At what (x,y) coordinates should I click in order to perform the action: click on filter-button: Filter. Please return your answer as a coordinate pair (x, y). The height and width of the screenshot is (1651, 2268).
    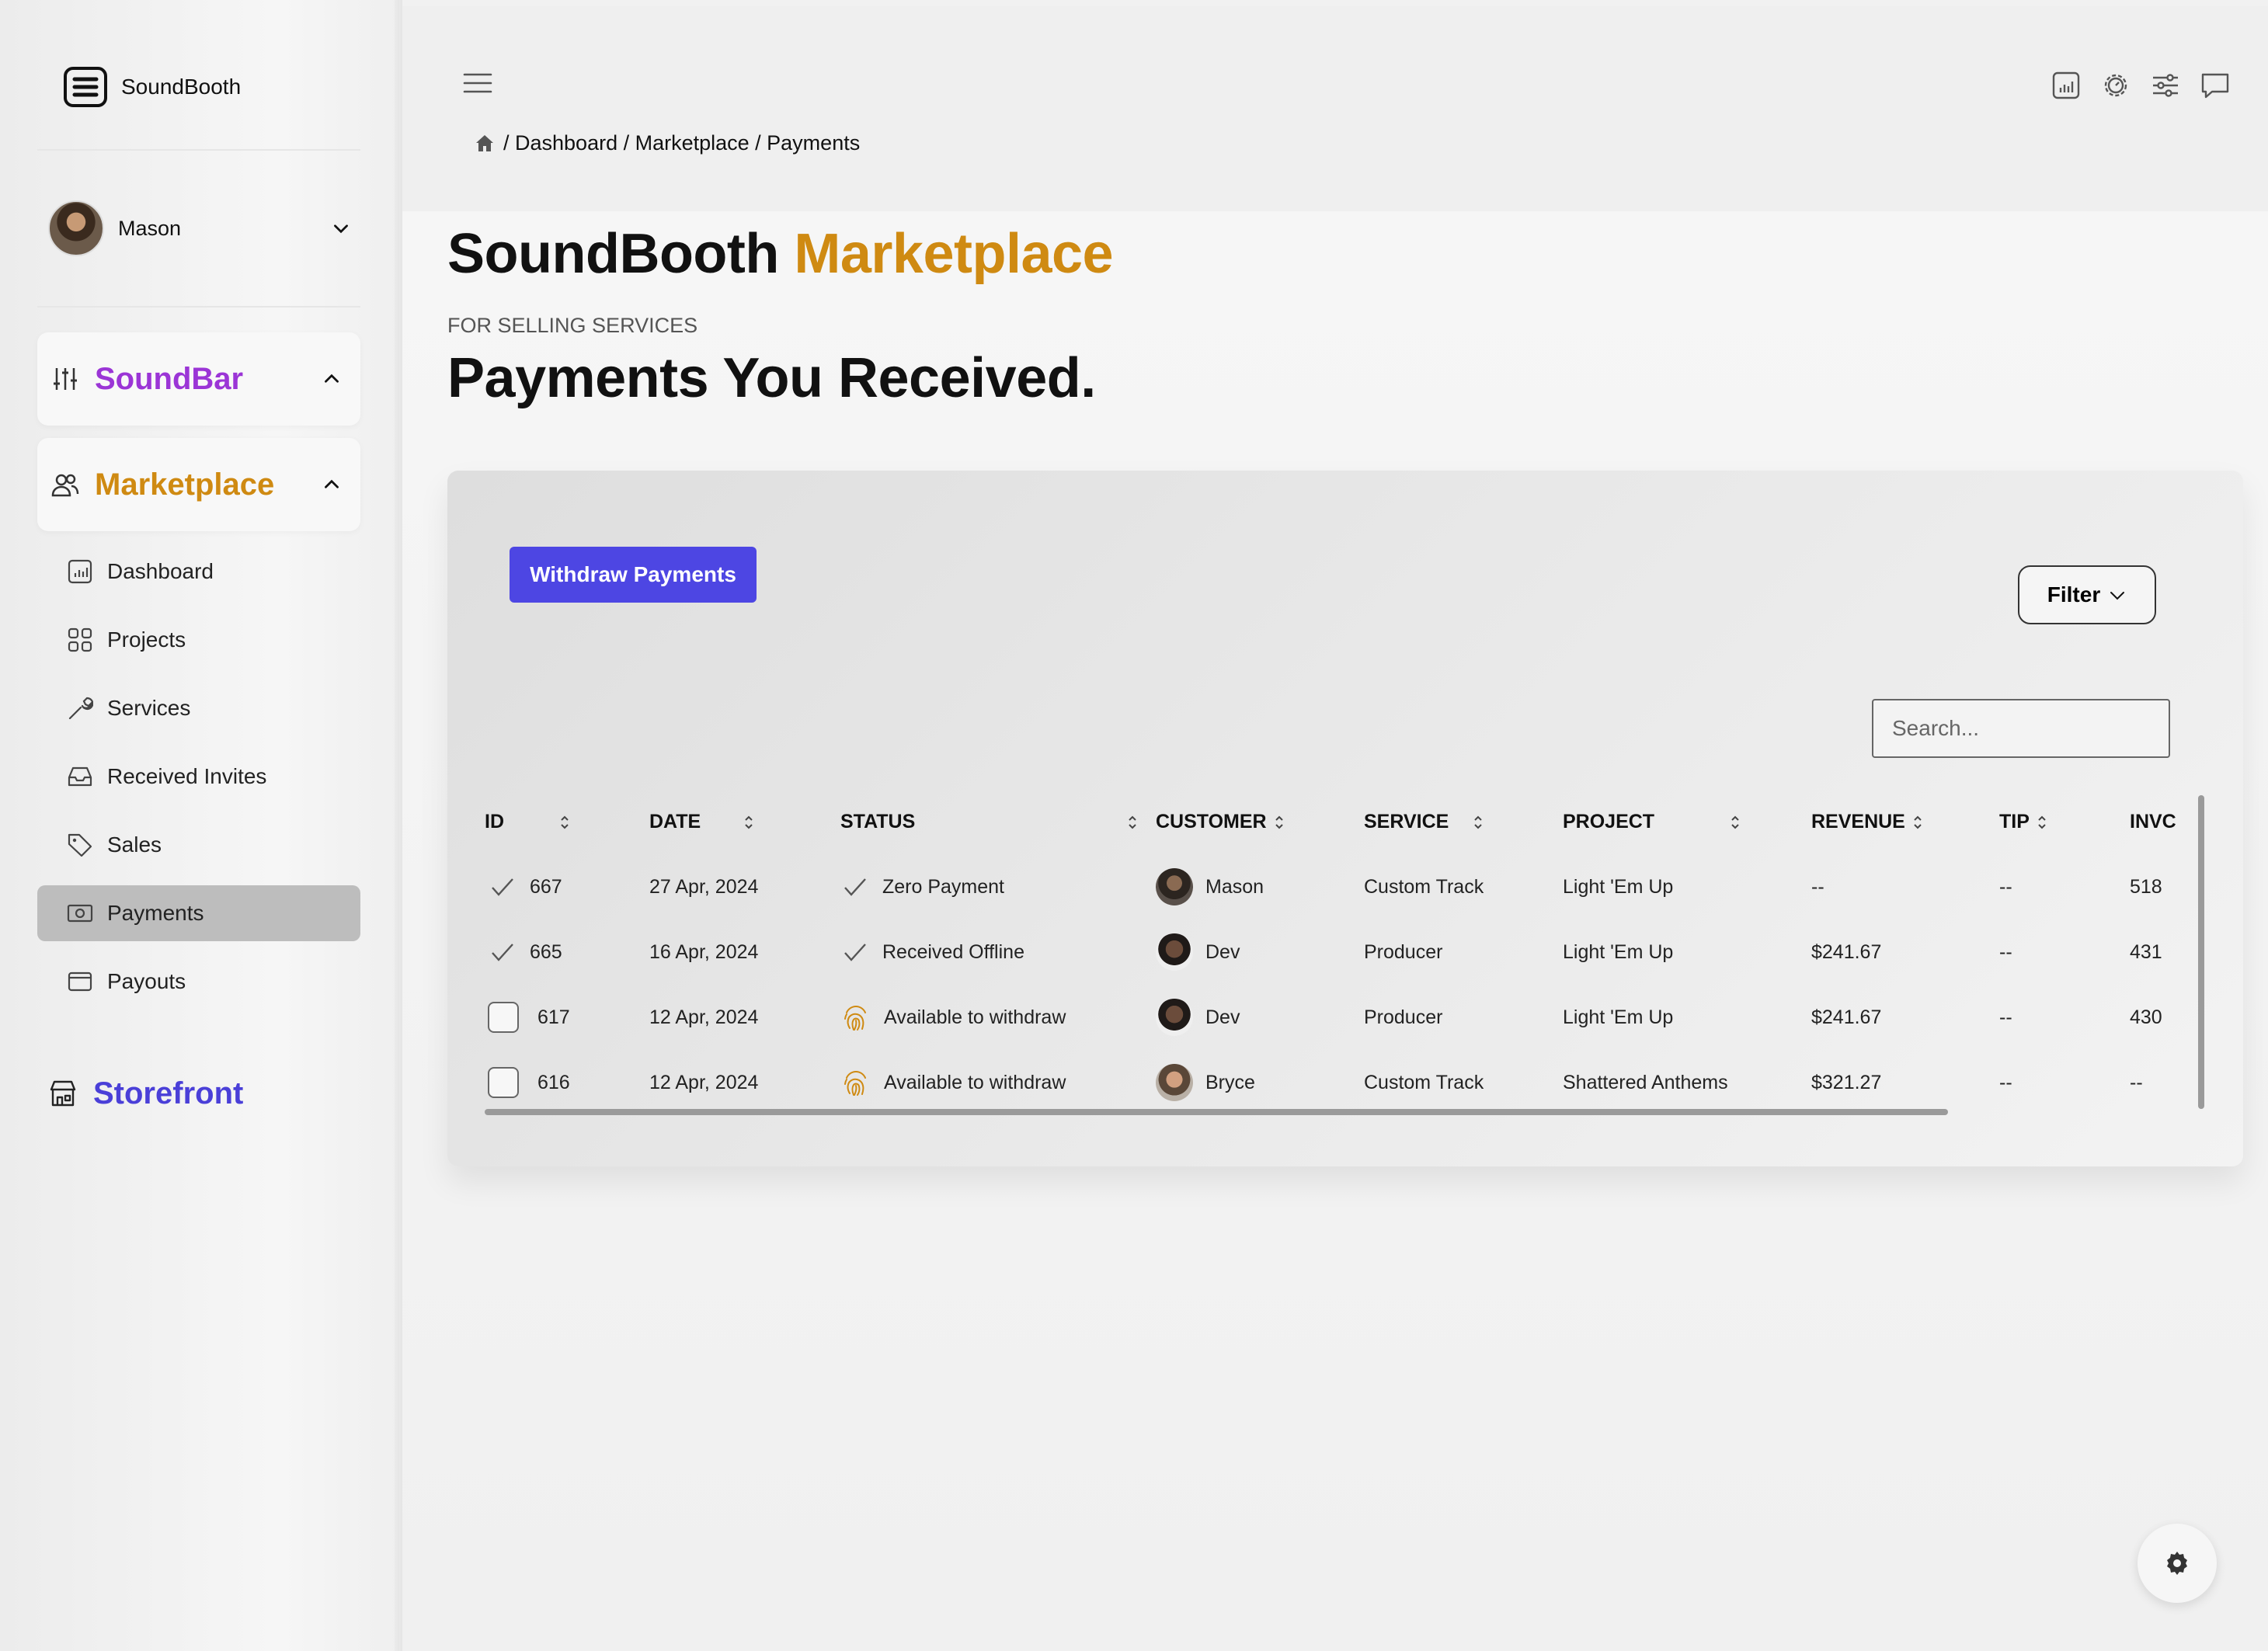
    Looking at the image, I should click on (2087, 595).